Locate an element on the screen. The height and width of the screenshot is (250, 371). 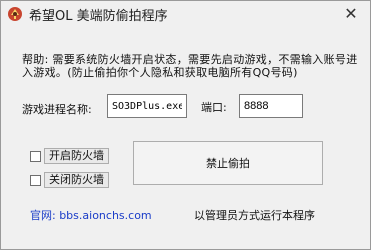
process-name-input is located at coordinates (147, 106).